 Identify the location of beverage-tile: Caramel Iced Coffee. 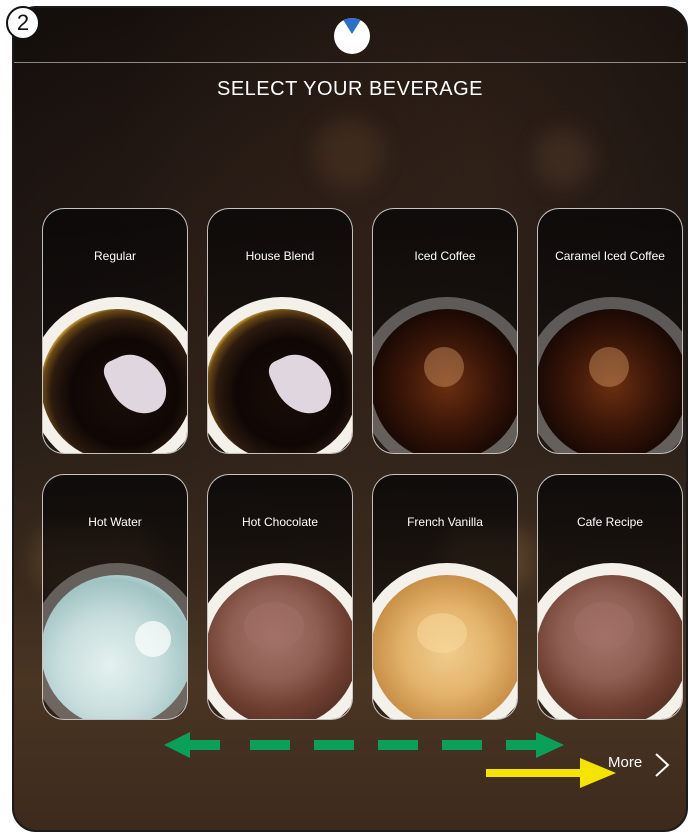
(610, 331).